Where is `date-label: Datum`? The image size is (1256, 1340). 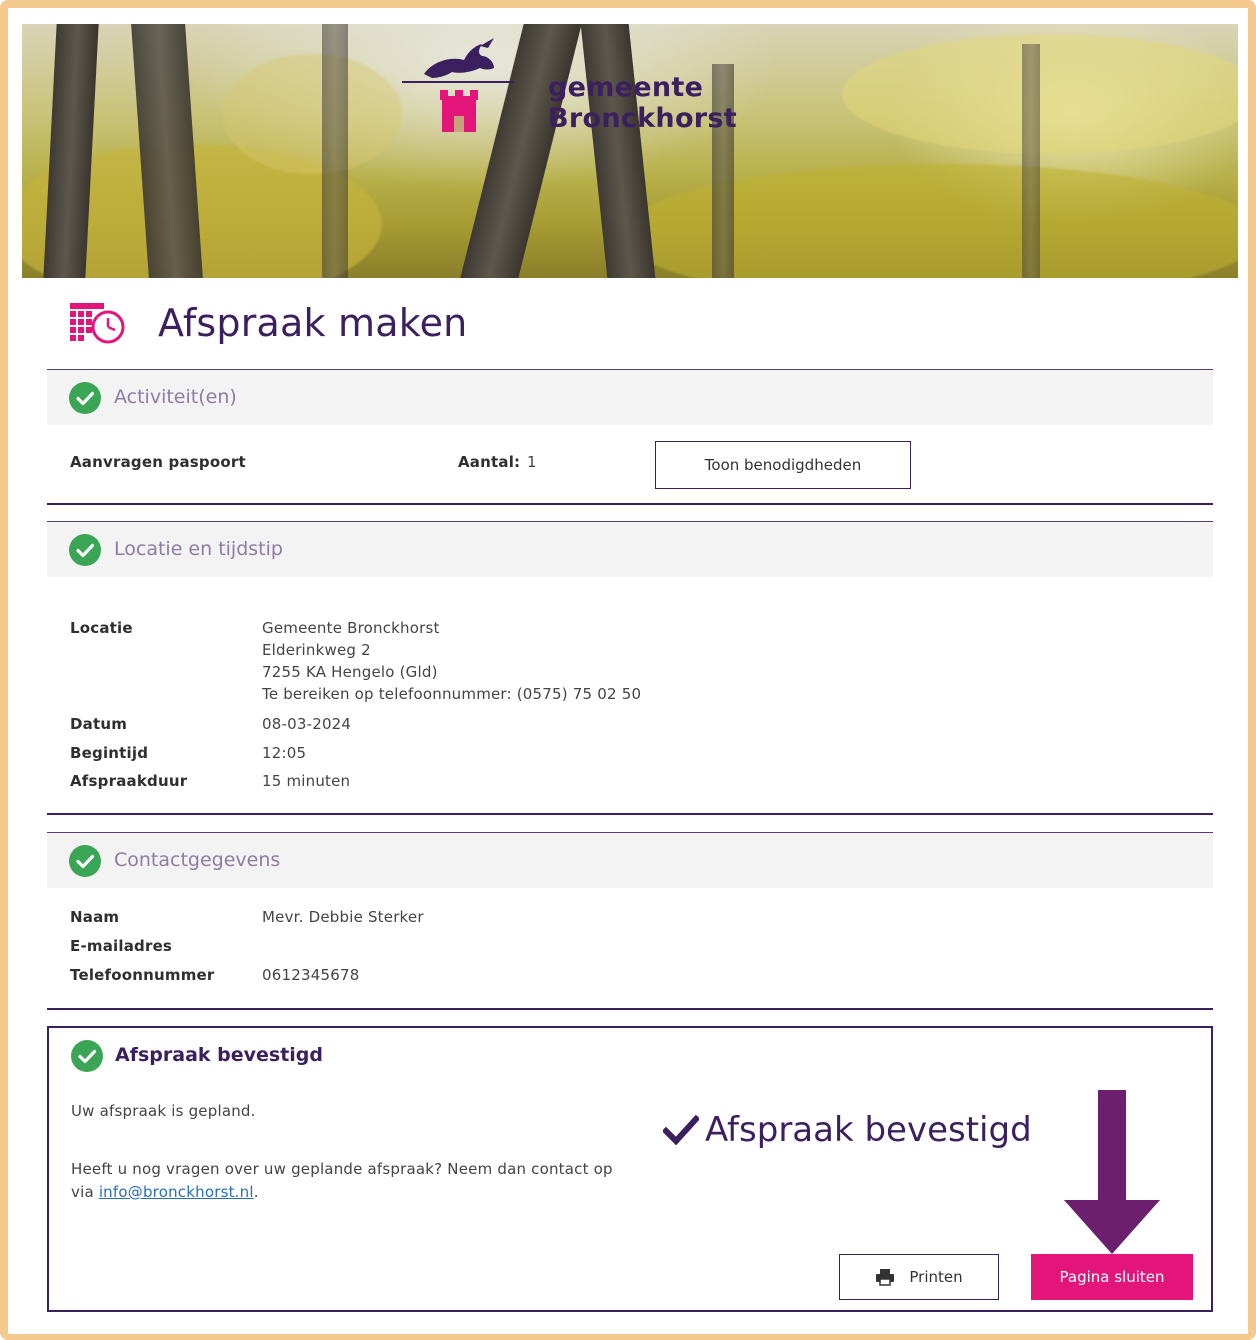 date-label: Datum is located at coordinates (99, 724).